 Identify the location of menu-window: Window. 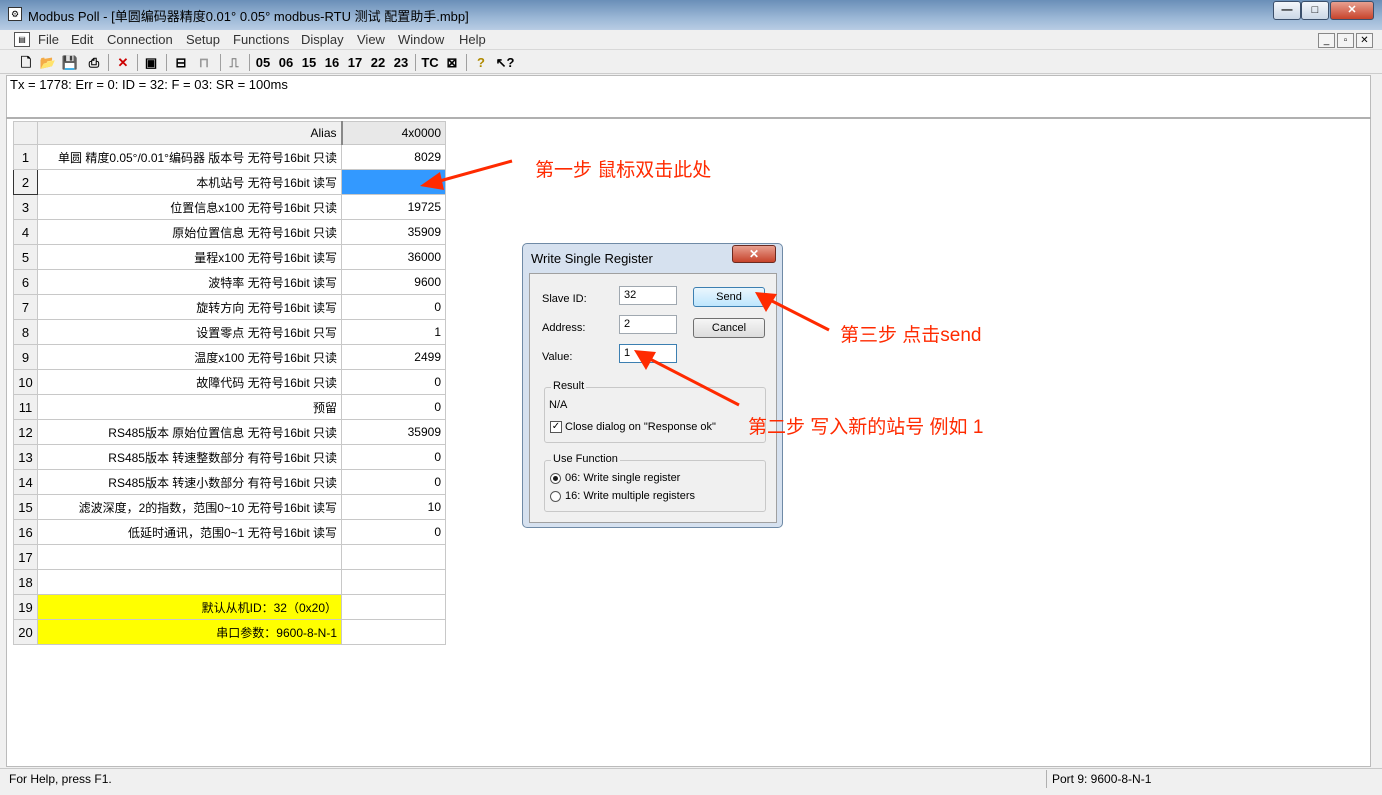
(421, 39).